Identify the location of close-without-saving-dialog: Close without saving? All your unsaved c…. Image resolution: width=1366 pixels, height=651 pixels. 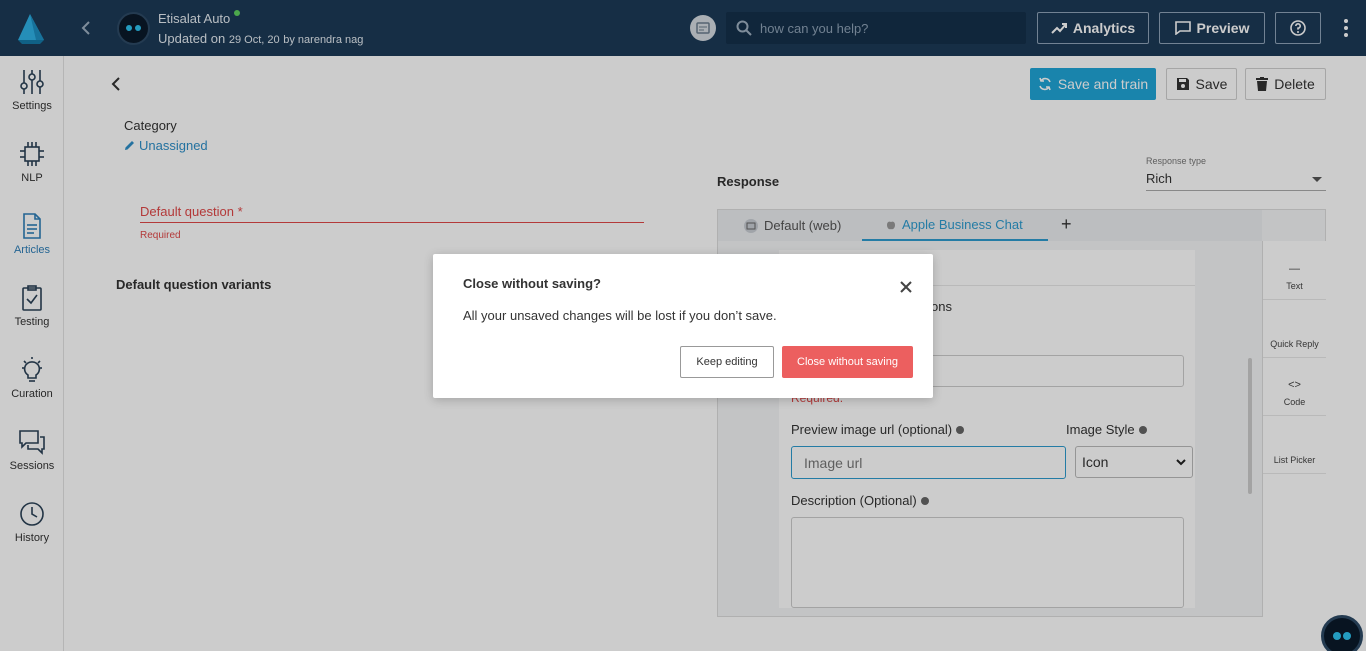
(683, 326).